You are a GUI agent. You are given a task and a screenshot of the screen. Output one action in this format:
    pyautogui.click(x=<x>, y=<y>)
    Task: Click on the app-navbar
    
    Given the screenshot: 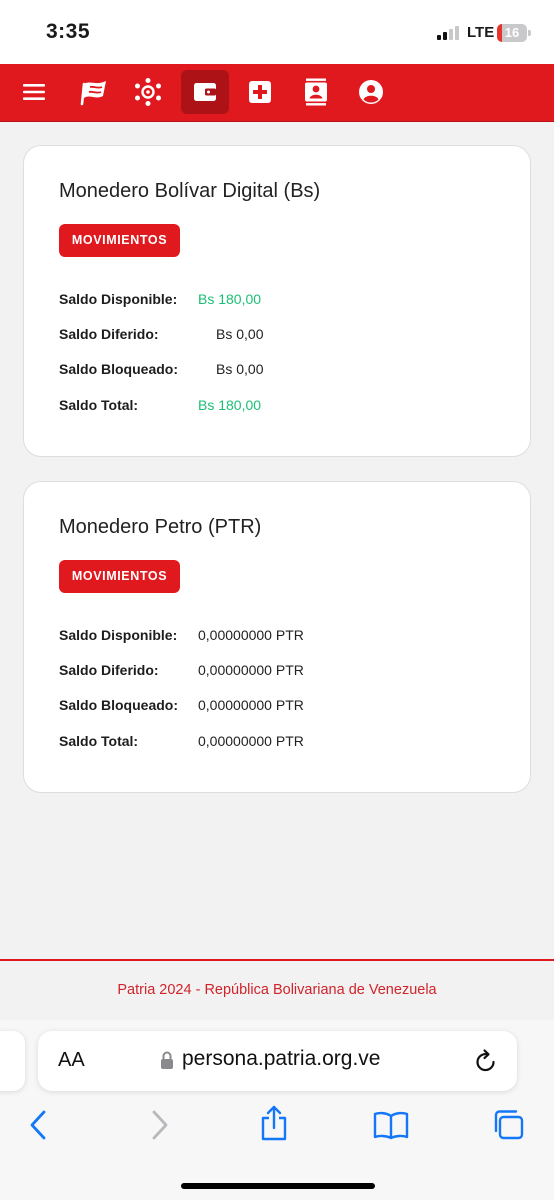 What is the action you would take?
    pyautogui.click(x=277, y=93)
    